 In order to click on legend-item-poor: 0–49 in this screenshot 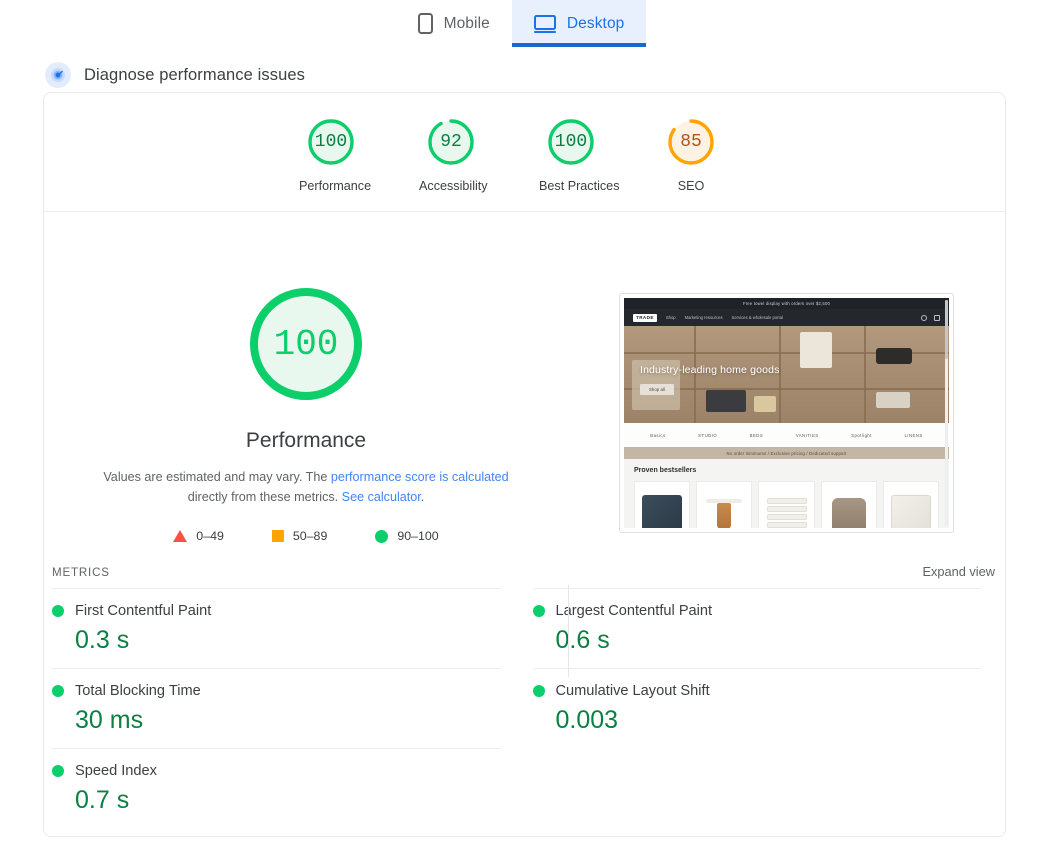, I will do `click(198, 536)`.